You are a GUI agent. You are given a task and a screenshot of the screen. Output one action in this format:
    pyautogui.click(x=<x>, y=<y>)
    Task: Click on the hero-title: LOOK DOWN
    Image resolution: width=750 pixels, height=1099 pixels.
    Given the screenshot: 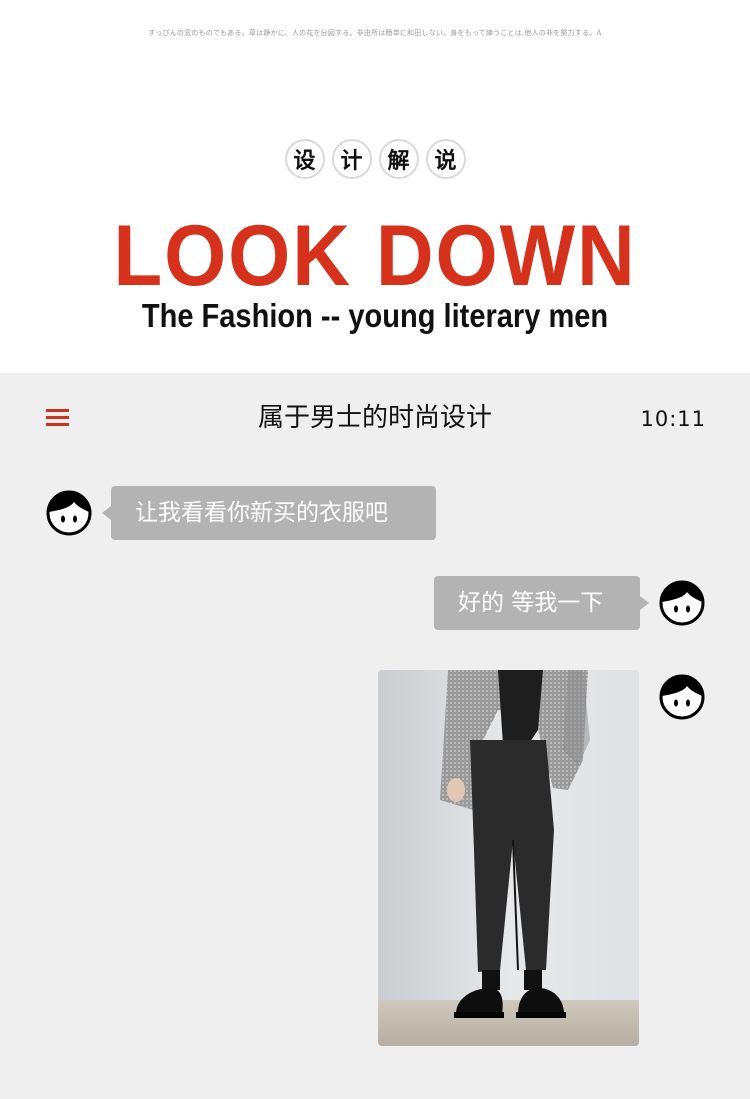 What is the action you would take?
    pyautogui.click(x=375, y=256)
    